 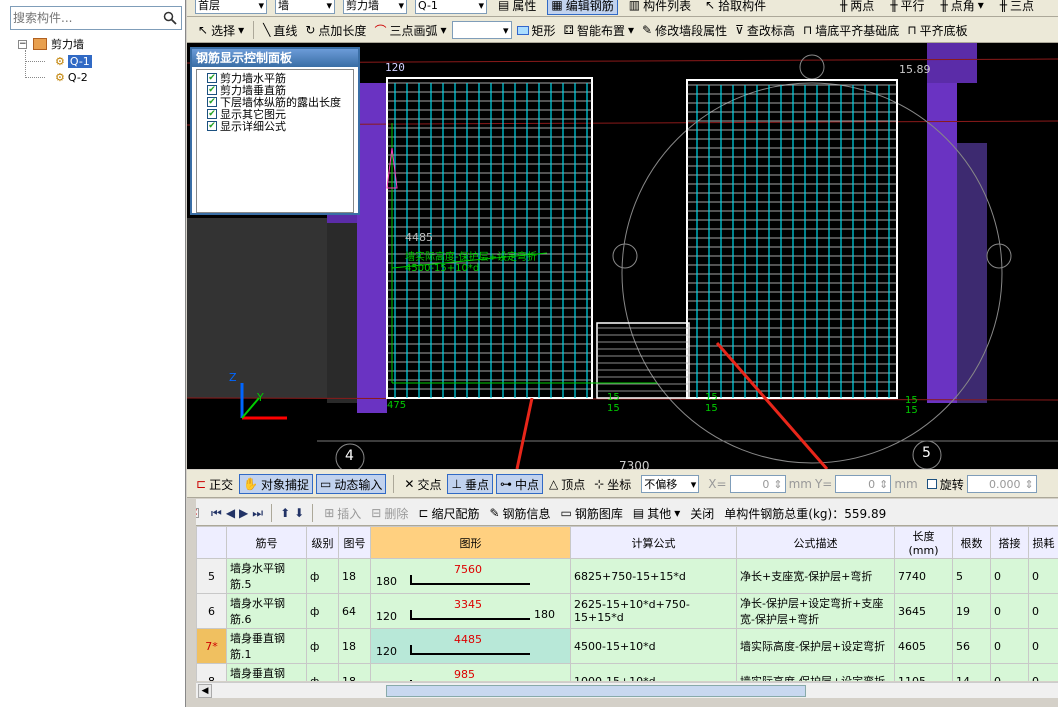 I want to click on col-formula: 计算公式, so click(x=653, y=542).